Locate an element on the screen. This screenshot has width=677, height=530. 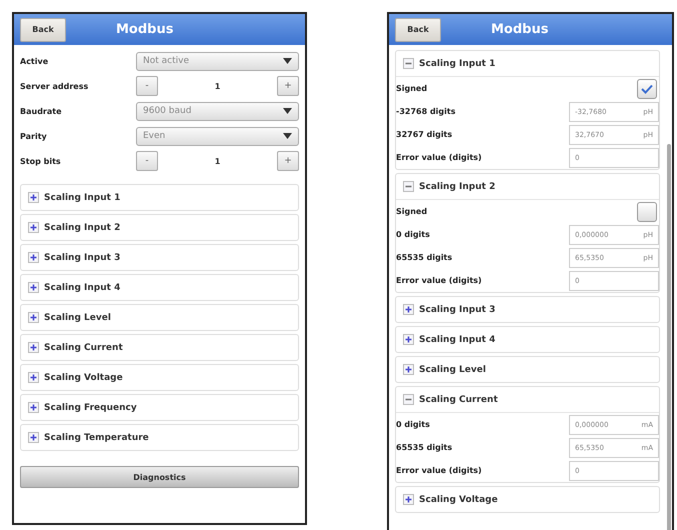
diagnostics-button: Diagnostics is located at coordinates (159, 477).